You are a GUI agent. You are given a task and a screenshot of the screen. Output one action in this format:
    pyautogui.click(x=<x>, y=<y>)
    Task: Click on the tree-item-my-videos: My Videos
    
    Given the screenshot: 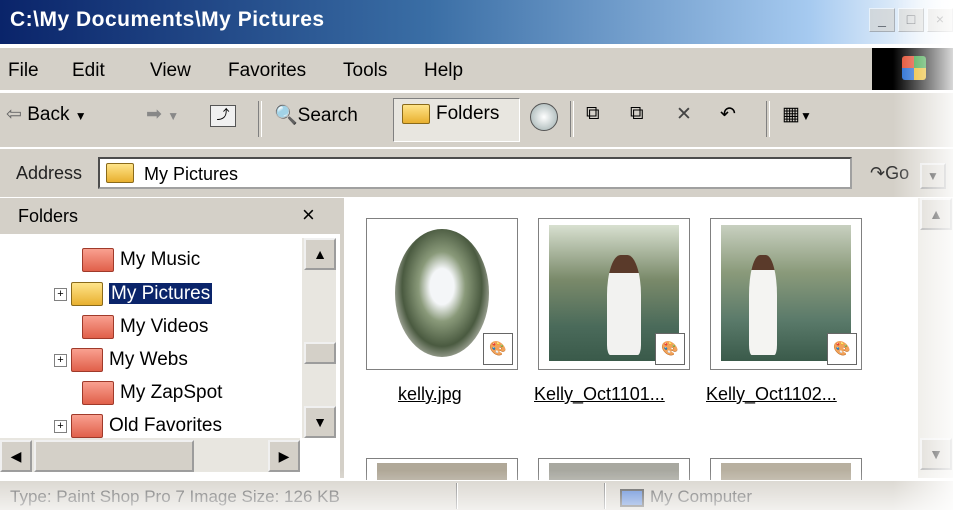 What is the action you would take?
    pyautogui.click(x=145, y=327)
    